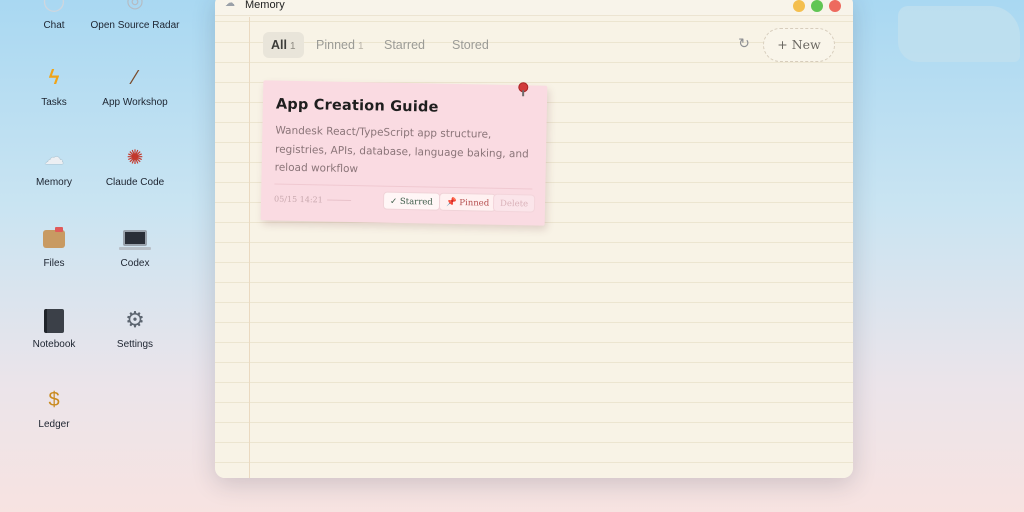 The image size is (1024, 512). I want to click on notebook-icon, so click(54, 321).